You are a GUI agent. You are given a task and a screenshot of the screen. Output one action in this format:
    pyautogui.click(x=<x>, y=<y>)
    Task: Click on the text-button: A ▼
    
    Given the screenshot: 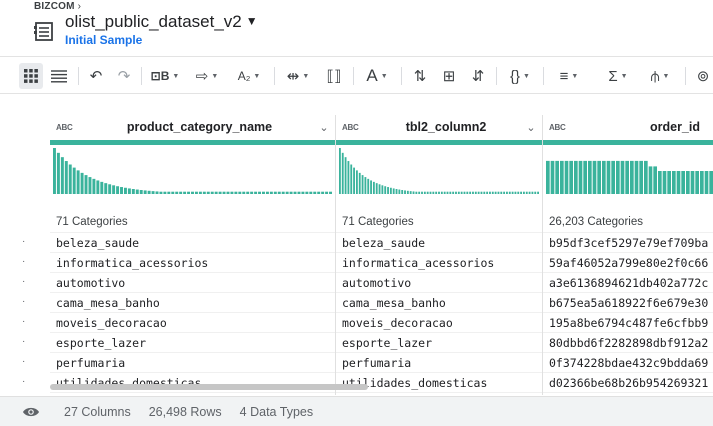 What is the action you would take?
    pyautogui.click(x=377, y=76)
    